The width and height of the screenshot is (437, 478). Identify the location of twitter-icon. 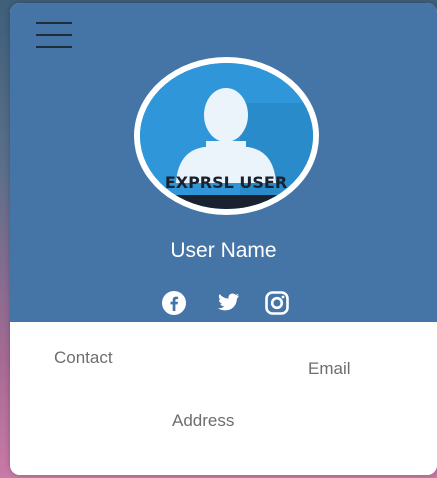
(228, 302).